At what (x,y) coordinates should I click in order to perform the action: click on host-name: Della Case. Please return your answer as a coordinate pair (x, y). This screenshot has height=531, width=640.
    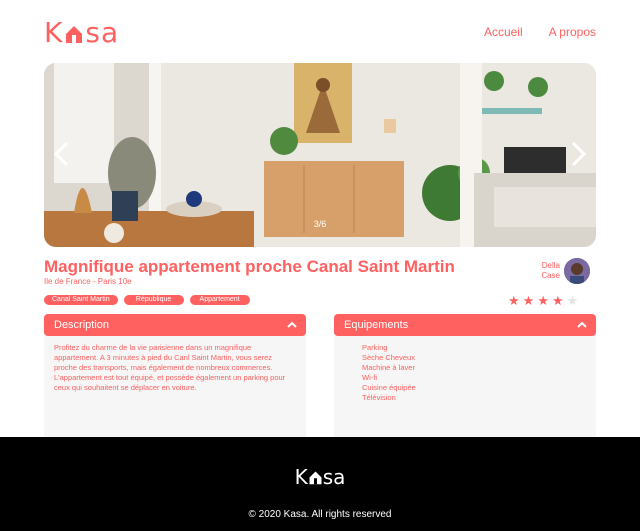
    Looking at the image, I should click on (545, 271).